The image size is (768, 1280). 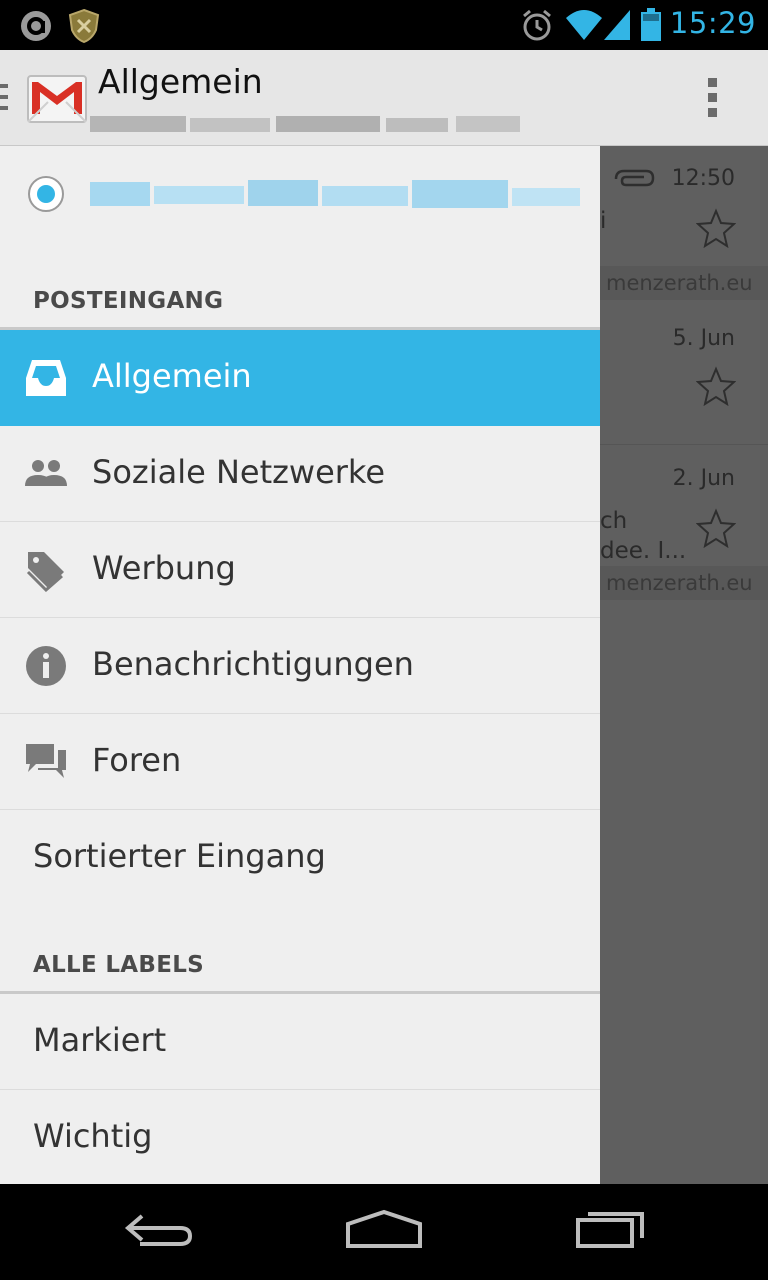 I want to click on mail-time: 2. Jun, so click(x=703, y=478).